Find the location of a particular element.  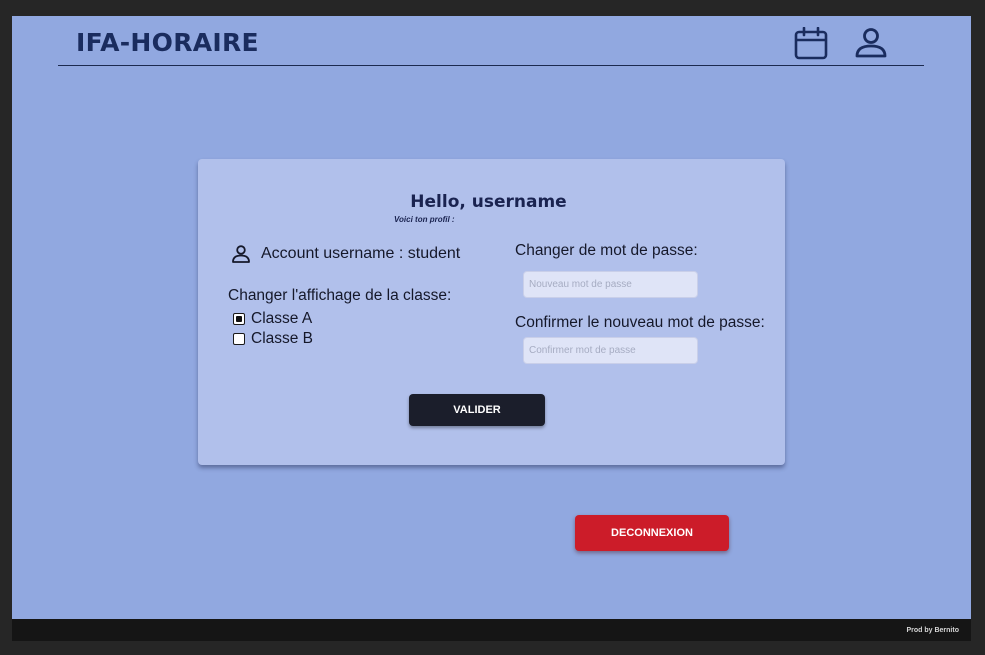

greeting-text: Hello, username is located at coordinates (488, 202).